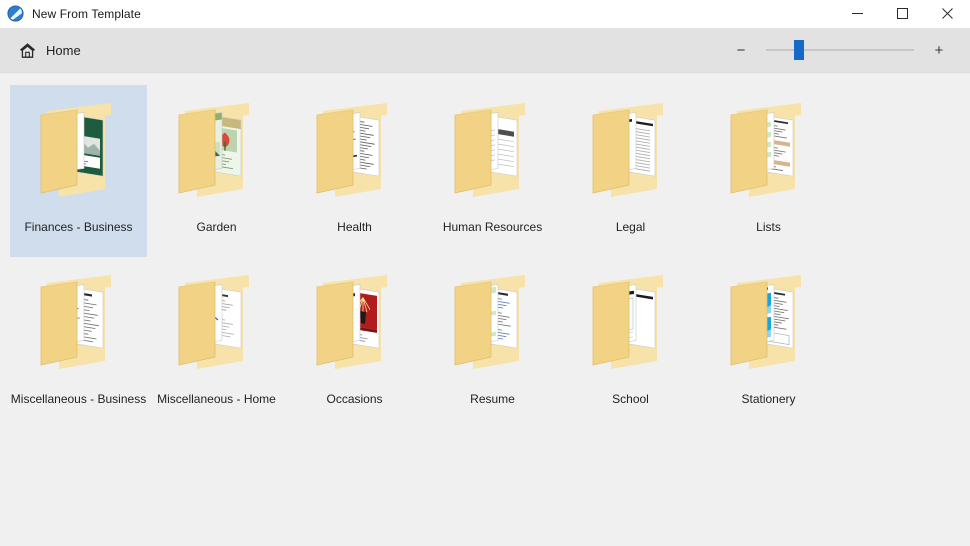 This screenshot has width=970, height=546. Describe the element at coordinates (86, 13) in the screenshot. I see `window-title: New From Template` at that location.